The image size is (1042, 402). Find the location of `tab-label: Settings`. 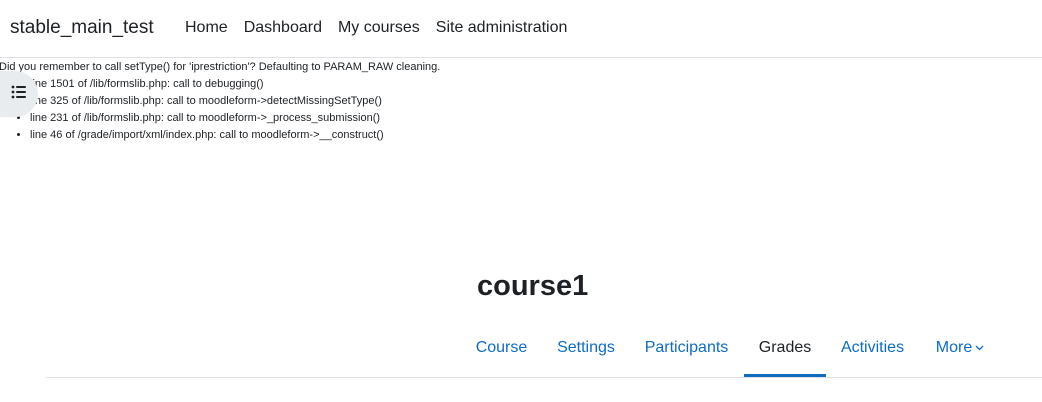

tab-label: Settings is located at coordinates (586, 347).